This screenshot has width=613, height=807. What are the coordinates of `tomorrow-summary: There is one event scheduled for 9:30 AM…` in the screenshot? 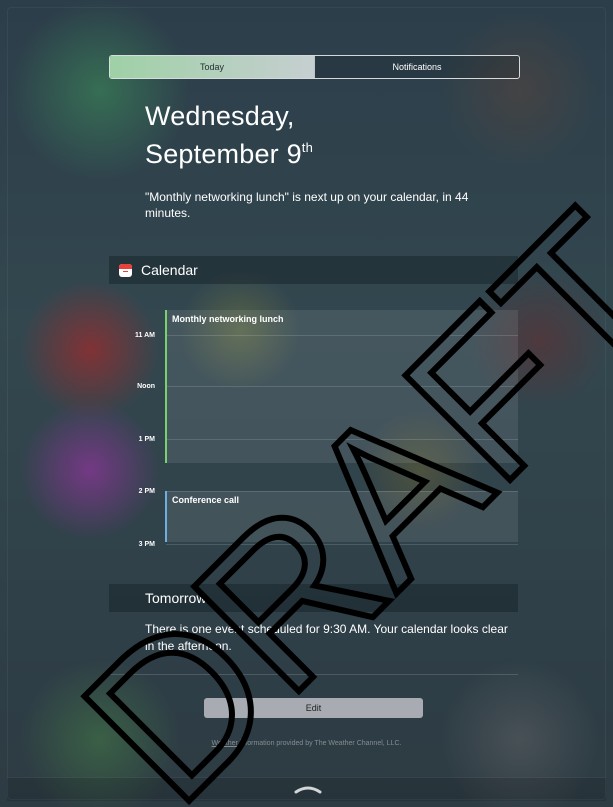 It's located at (326, 637).